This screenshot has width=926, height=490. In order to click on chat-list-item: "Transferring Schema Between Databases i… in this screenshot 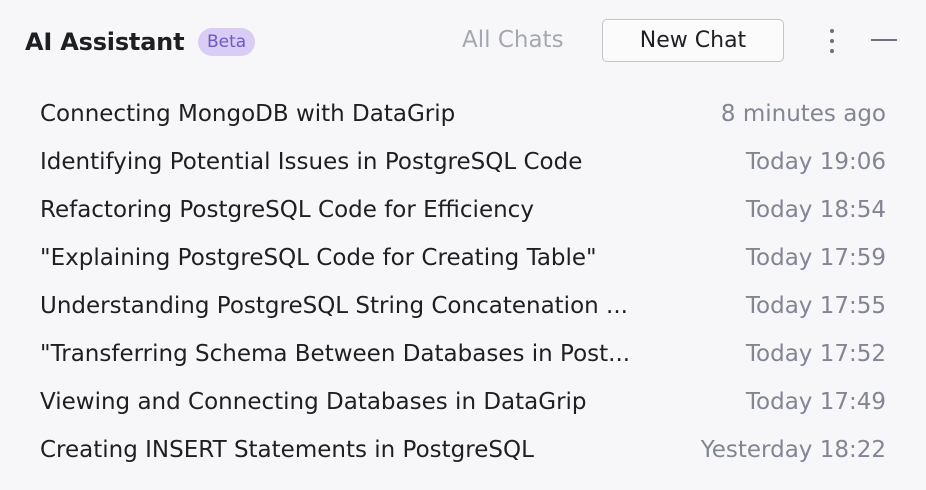, I will do `click(463, 354)`.